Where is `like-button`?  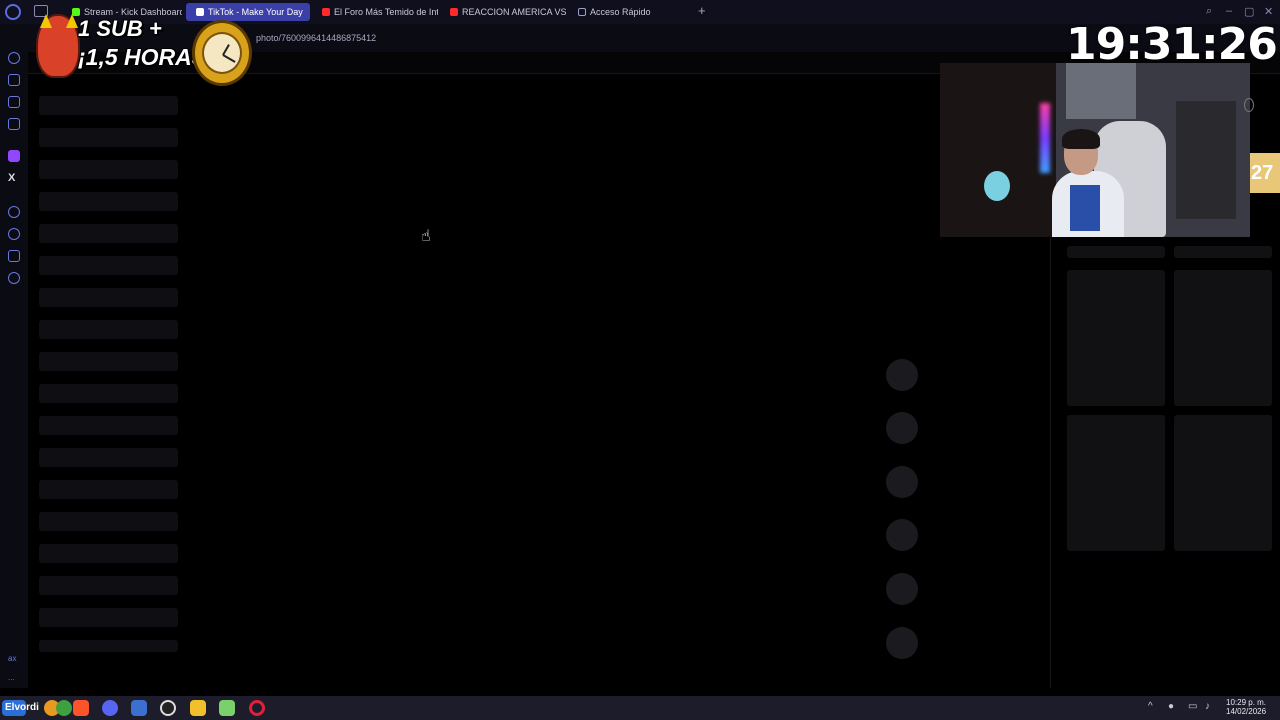 like-button is located at coordinates (902, 375).